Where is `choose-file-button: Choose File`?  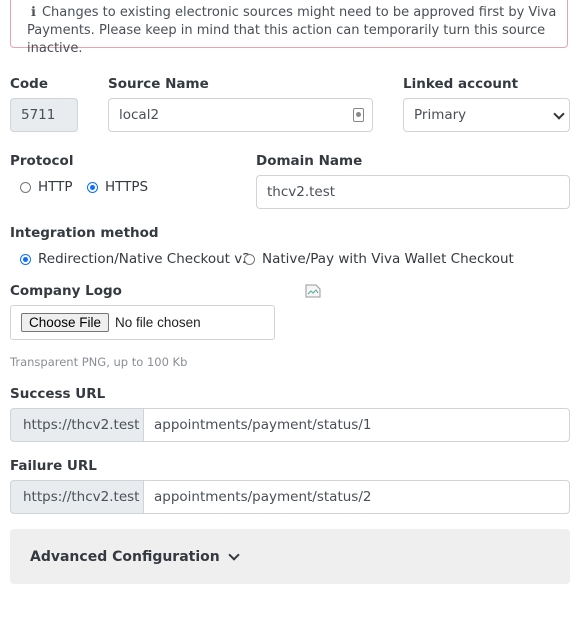
choose-file-button: Choose File is located at coordinates (65, 322).